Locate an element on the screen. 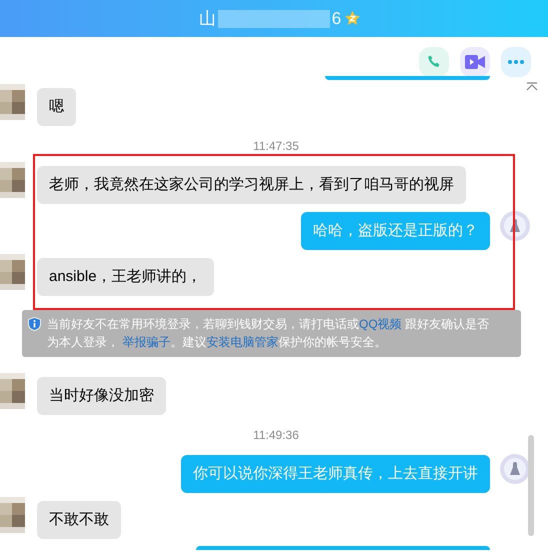 Image resolution: width=548 pixels, height=554 pixels. window-title: 山 is located at coordinates (207, 19).